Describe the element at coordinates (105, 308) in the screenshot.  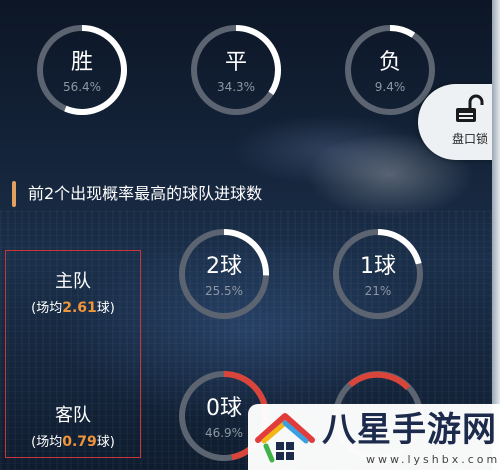
I see `home-avg-suffix: 球)` at that location.